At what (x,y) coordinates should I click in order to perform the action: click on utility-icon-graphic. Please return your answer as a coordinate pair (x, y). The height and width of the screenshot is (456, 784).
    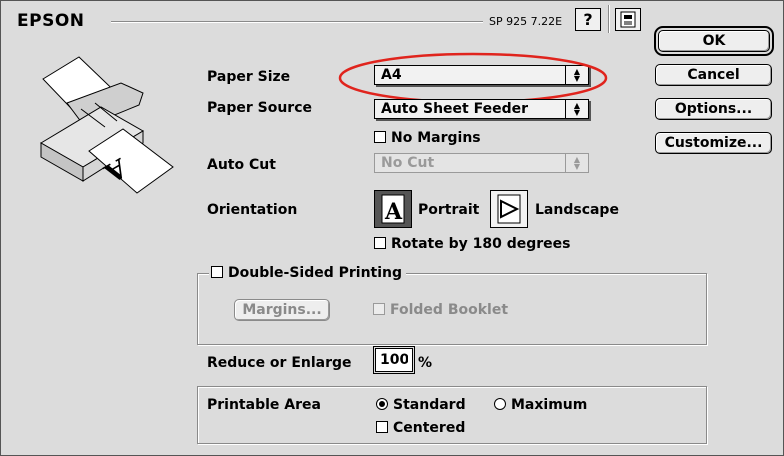
    Looking at the image, I should click on (628, 19).